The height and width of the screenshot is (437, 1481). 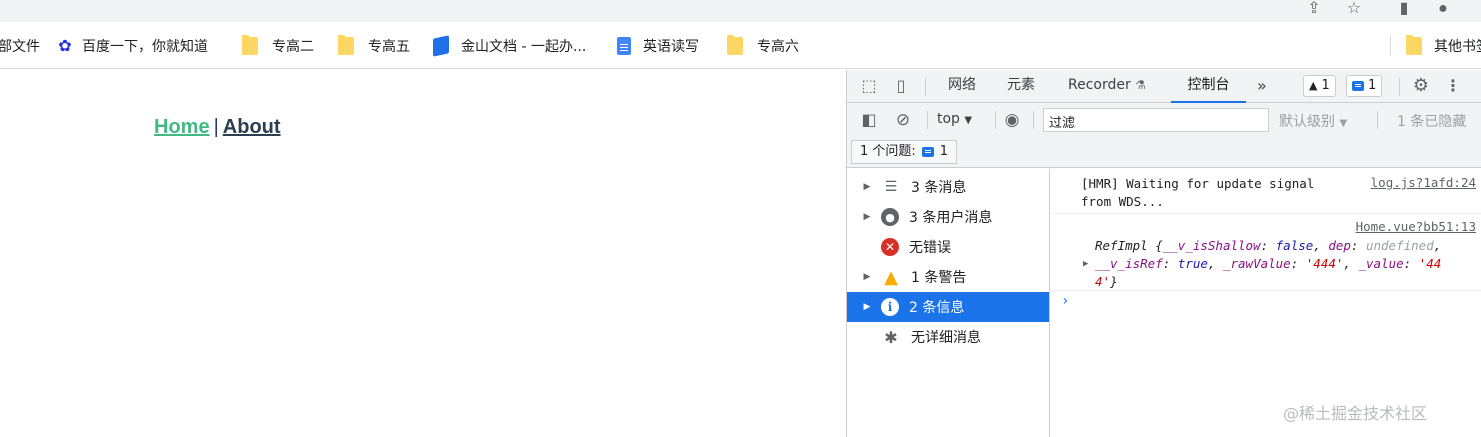 What do you see at coordinates (252, 127) in the screenshot?
I see `nav-about-link: About` at bounding box center [252, 127].